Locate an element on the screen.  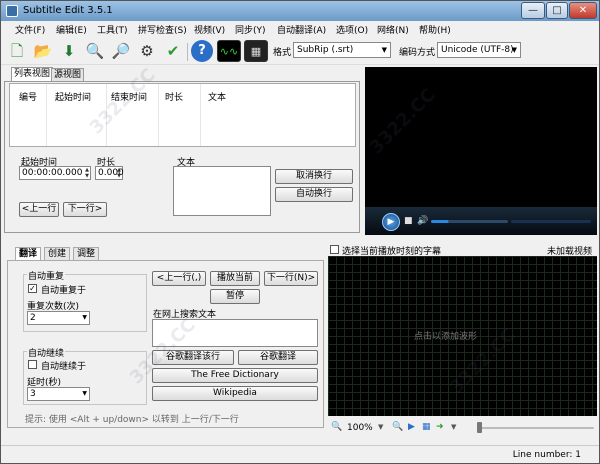
wikipedia-button: Wikipedia is located at coordinates (235, 393).